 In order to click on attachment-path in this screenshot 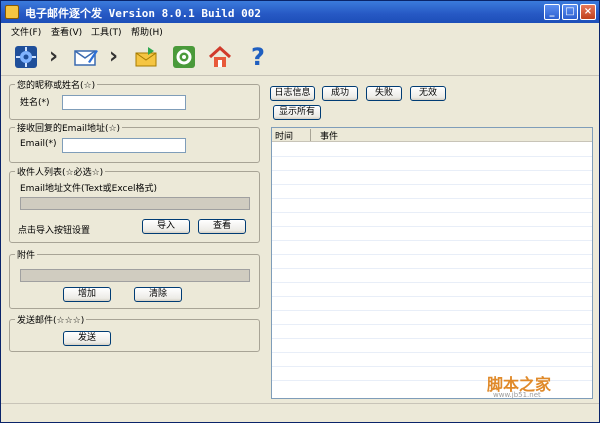, I will do `click(135, 275)`.